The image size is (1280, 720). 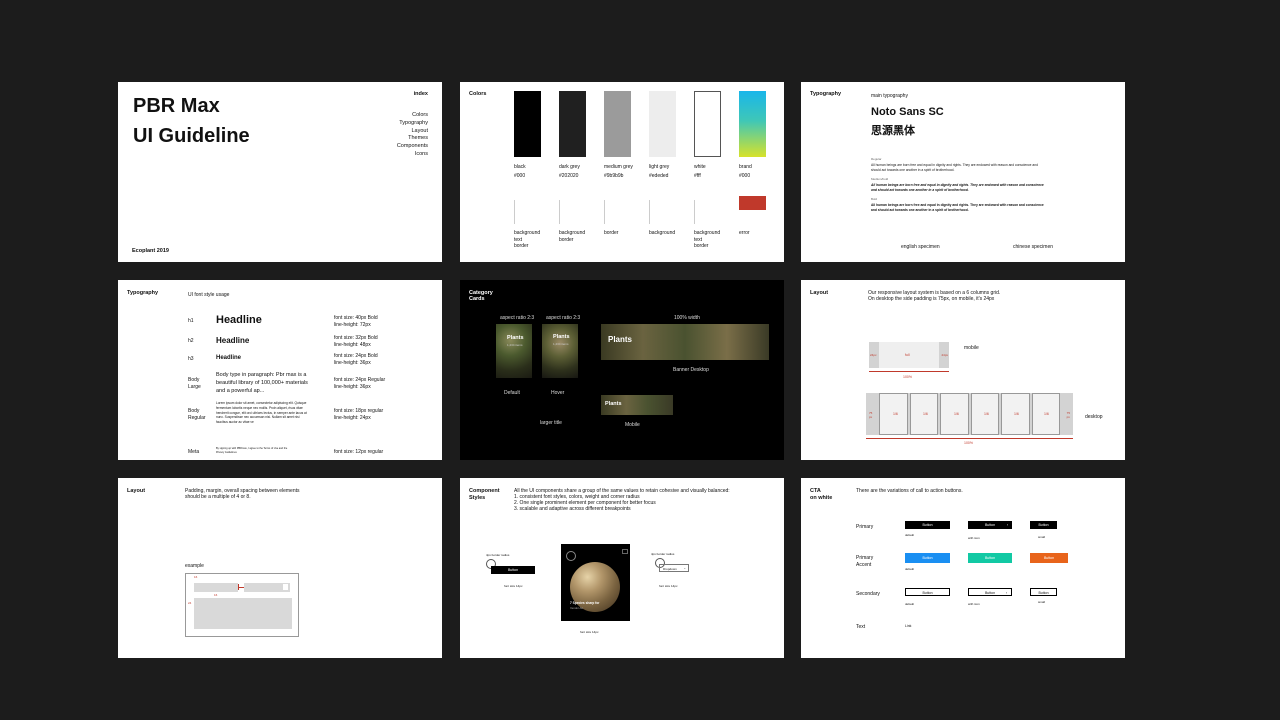 I want to click on row-spec-h1: font size: 40px Bold line-height: 72px, so click(x=356, y=321).